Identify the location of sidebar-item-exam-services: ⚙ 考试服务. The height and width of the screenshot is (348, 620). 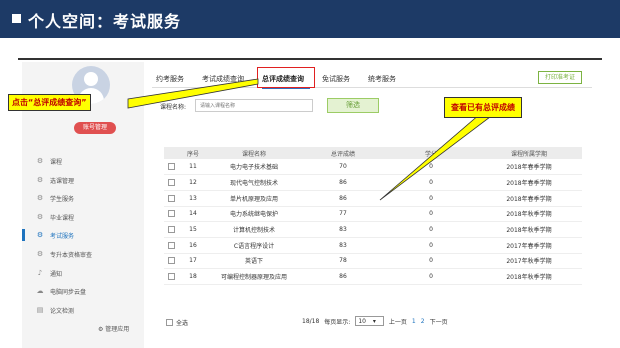
(55, 235).